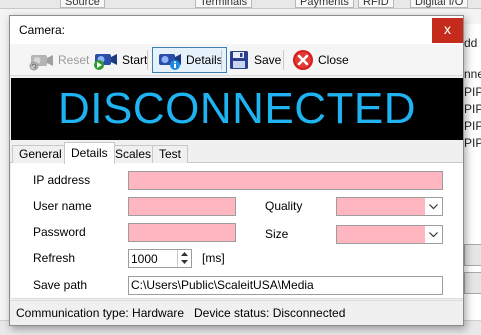 The image size is (481, 335). Describe the element at coordinates (59, 232) in the screenshot. I see `password-label: Password` at that location.